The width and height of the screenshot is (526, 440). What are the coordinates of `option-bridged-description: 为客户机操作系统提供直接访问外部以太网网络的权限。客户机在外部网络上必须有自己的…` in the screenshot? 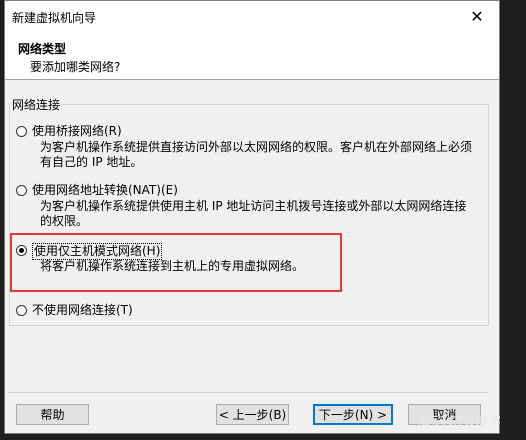 It's located at (256, 154).